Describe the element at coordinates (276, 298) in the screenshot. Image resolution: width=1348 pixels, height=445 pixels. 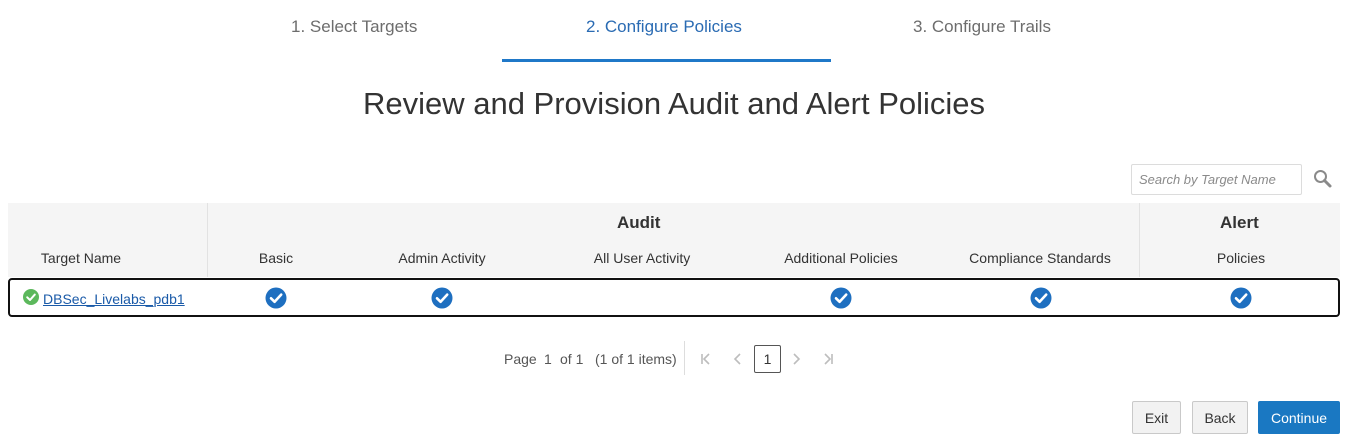
I see `basic-check-icon` at that location.